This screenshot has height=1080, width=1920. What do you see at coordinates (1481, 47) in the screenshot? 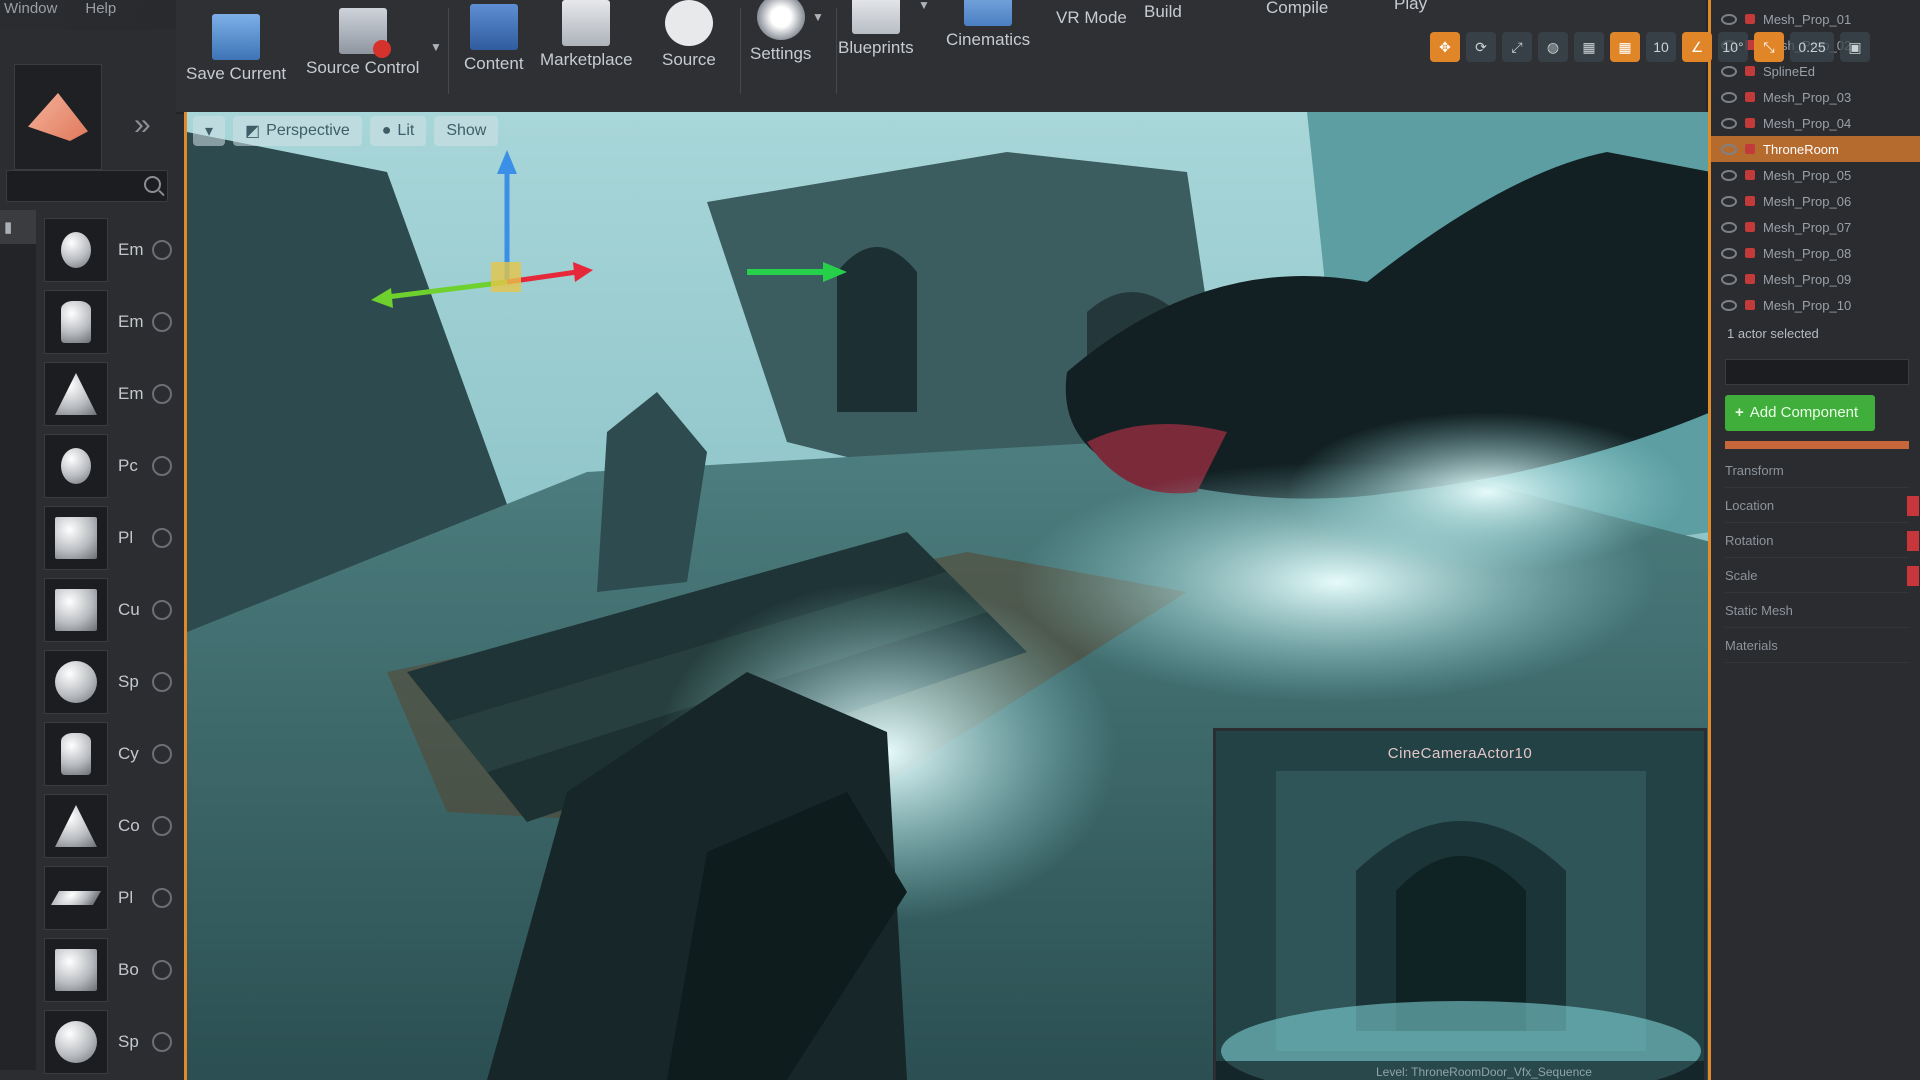
I see `rotate-icon: ⟳` at bounding box center [1481, 47].